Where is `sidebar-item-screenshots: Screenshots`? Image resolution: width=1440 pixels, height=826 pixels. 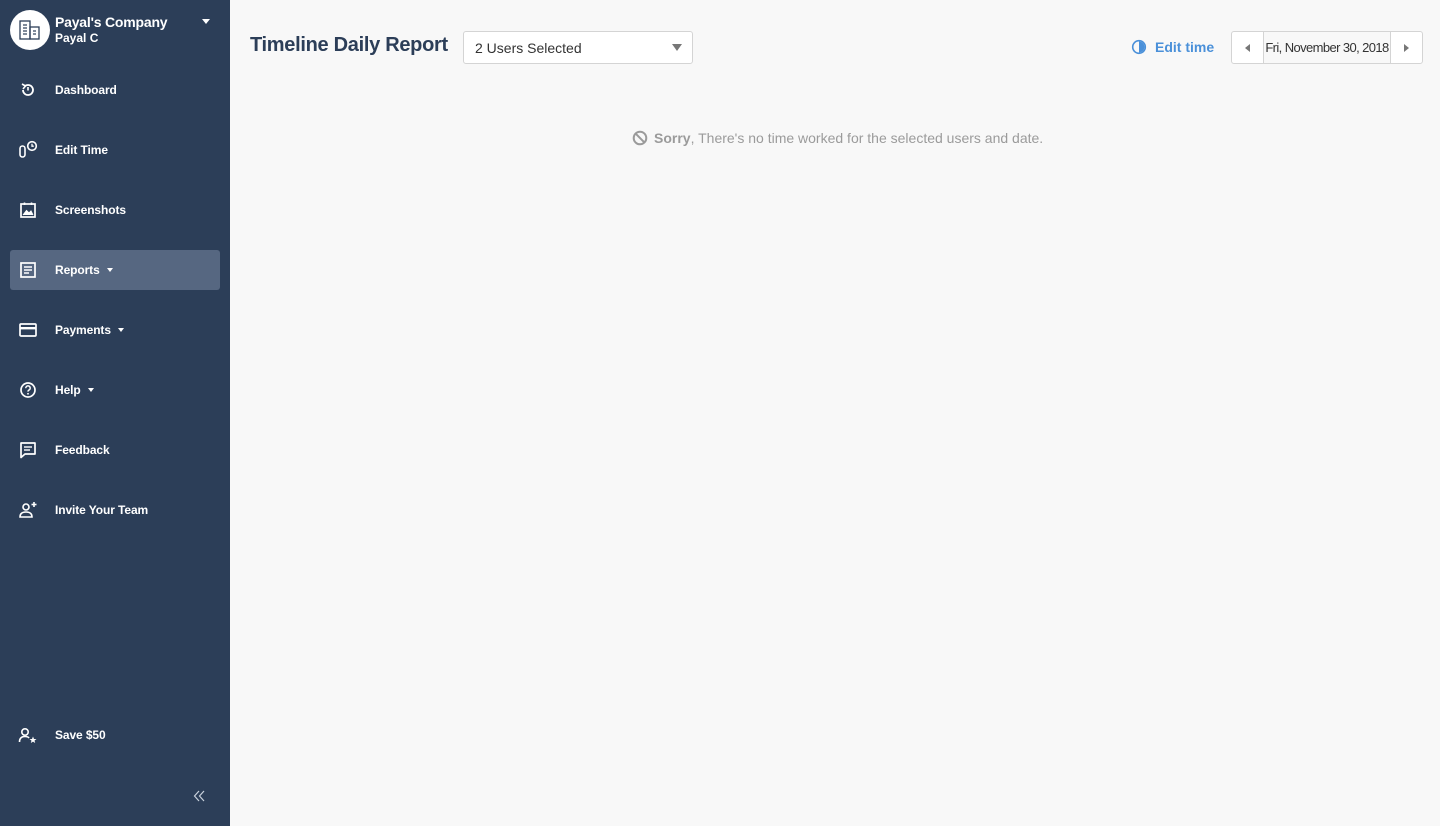 sidebar-item-screenshots: Screenshots is located at coordinates (115, 210).